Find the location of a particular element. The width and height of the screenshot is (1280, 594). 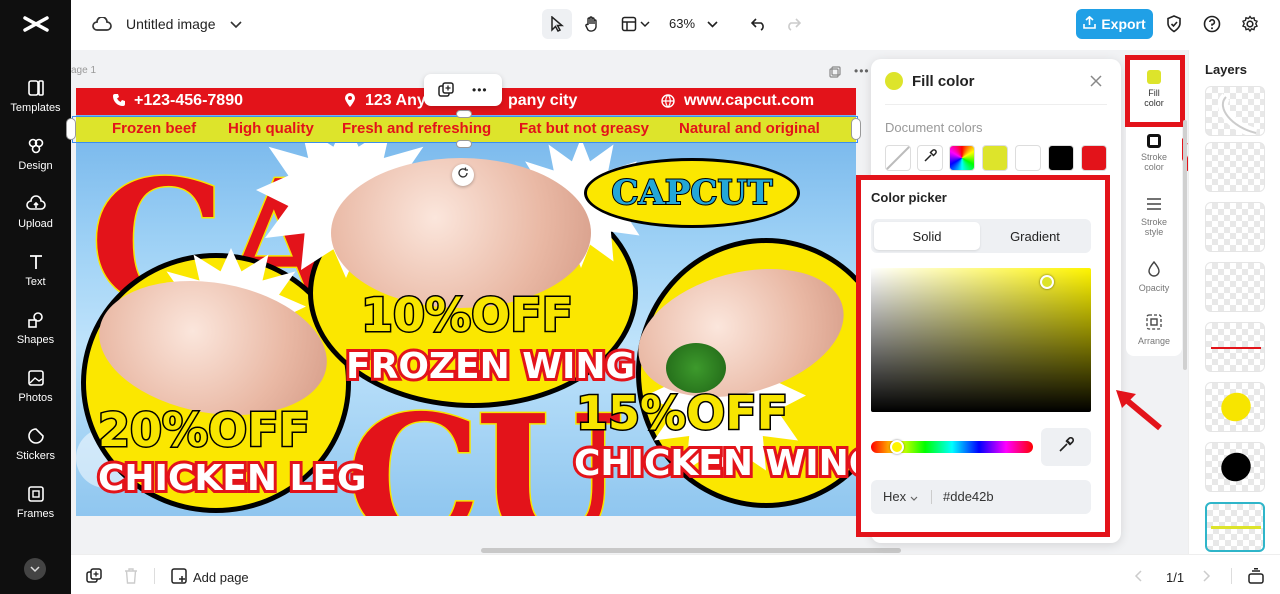

footer-divider is located at coordinates (1231, 576).